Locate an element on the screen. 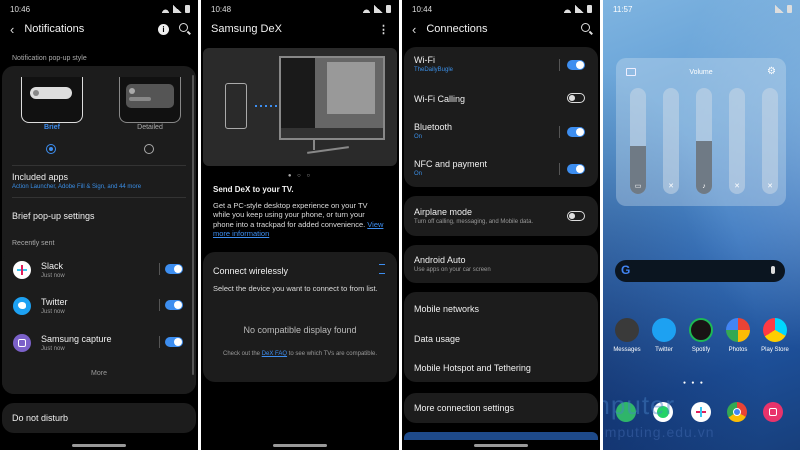 The width and height of the screenshot is (800, 450). media-volume-slider: ♪ is located at coordinates (704, 141).